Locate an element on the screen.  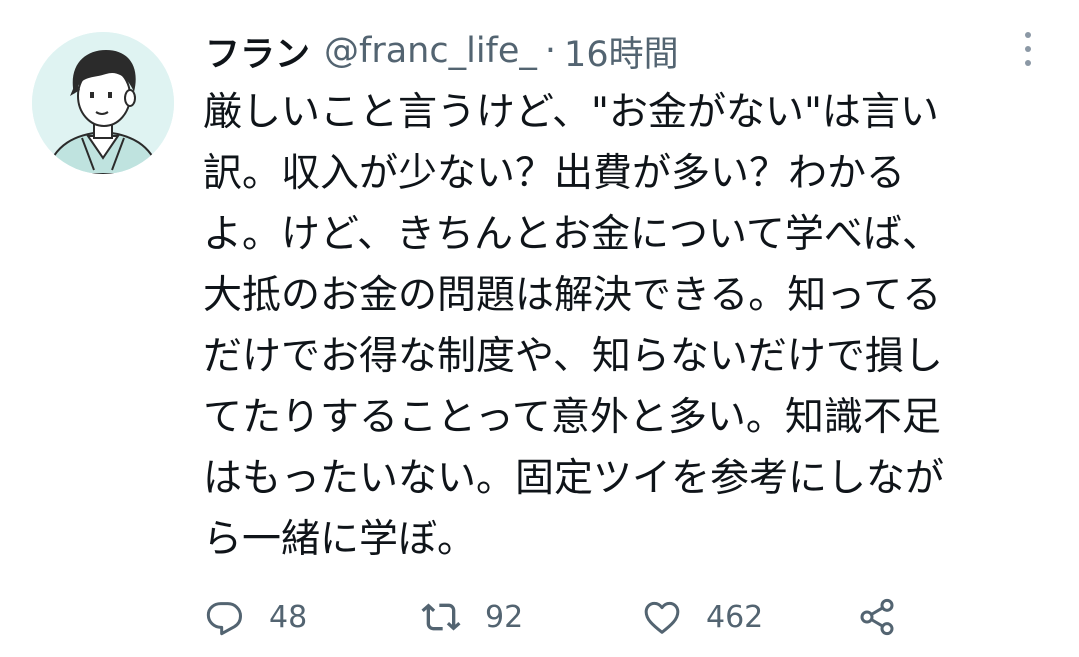
display-name: フラン is located at coordinates (257, 51).